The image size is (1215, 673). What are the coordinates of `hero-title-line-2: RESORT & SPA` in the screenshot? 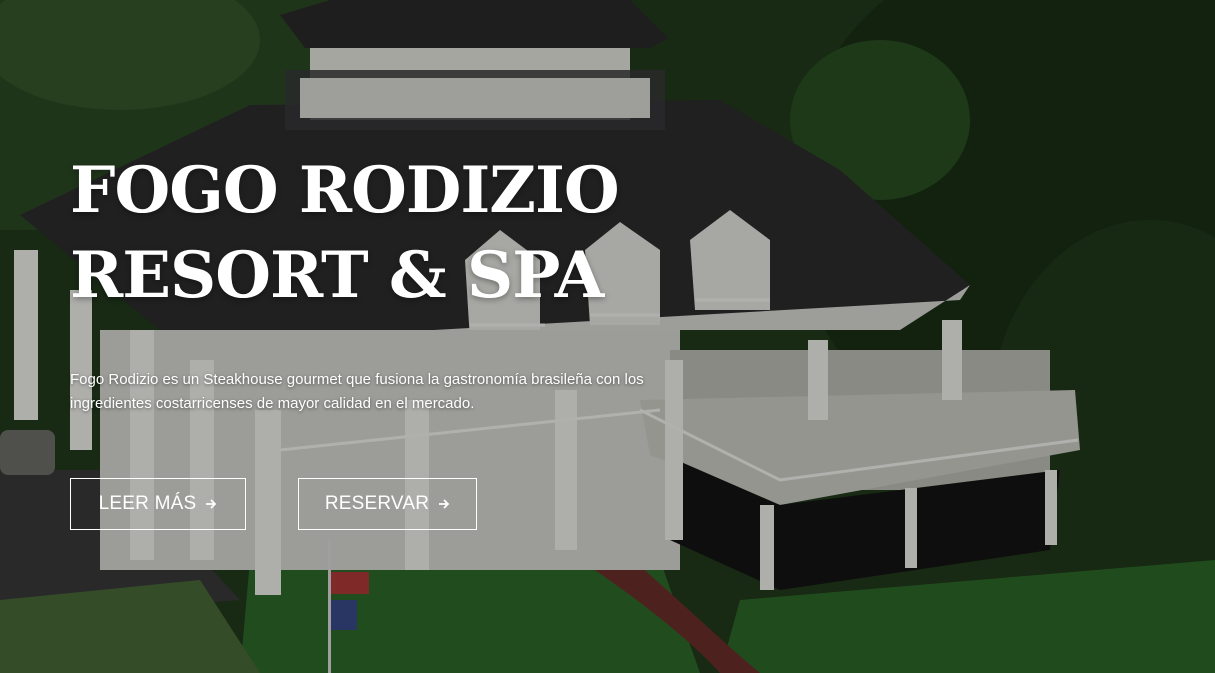 It's located at (337, 275).